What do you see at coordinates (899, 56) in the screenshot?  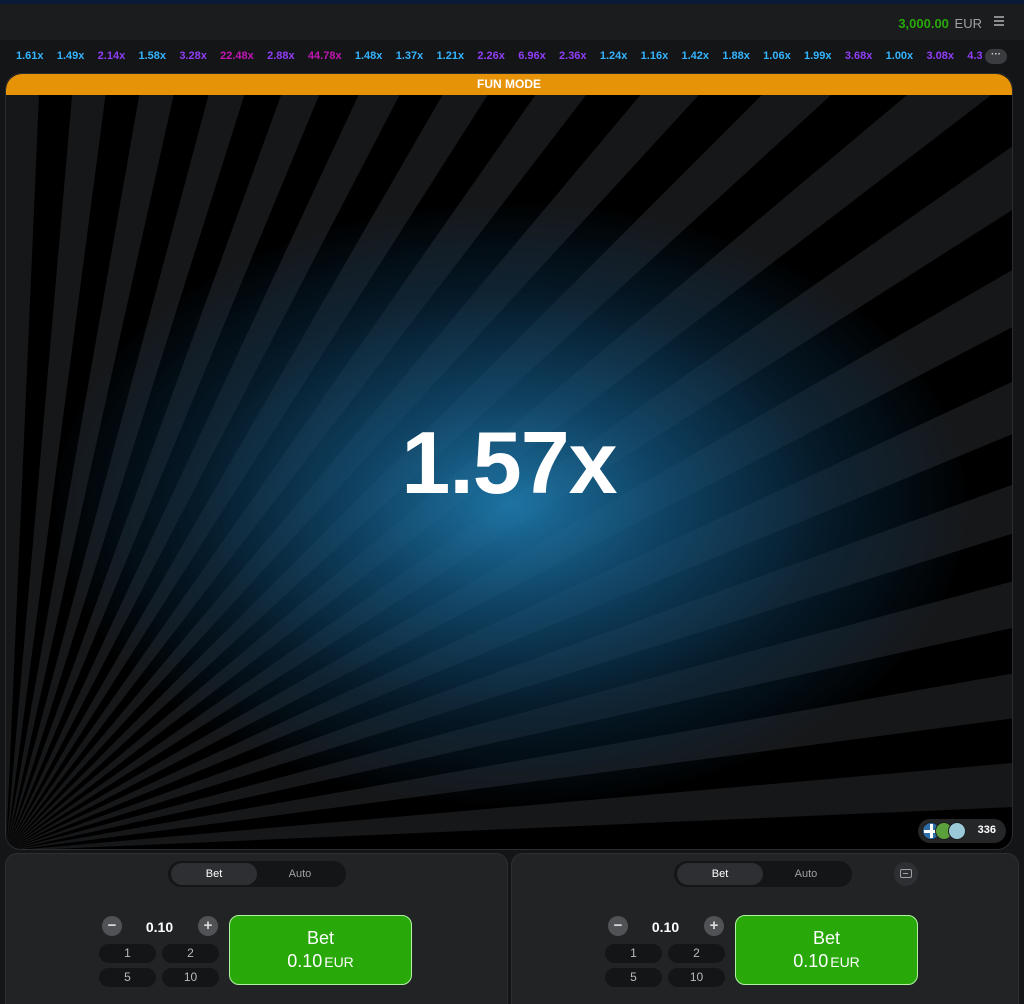 I see `history-multiplier: 1.00x` at bounding box center [899, 56].